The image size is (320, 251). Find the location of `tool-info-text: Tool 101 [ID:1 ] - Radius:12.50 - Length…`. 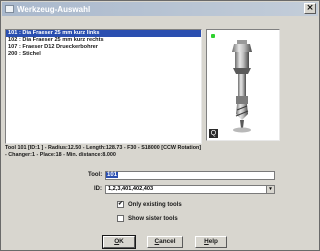

tool-info-text: Tool 101 [ID:1 ] - Radius:12.50 - Length… is located at coordinates (161, 152).